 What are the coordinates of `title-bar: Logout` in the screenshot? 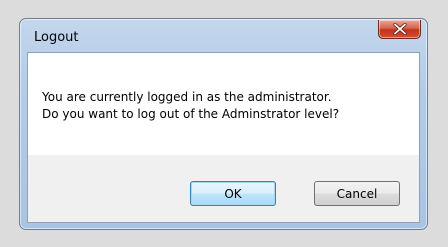 It's located at (223, 35).